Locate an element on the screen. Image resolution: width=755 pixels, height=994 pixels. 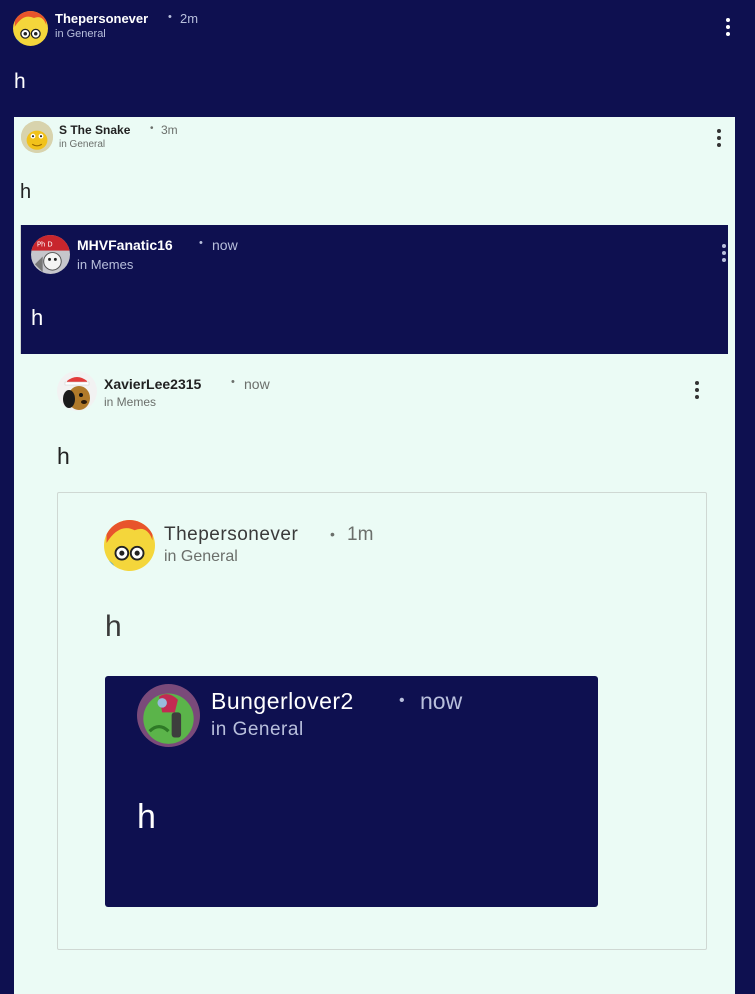
red-character-avatar-icon: Ph D is located at coordinates (50, 254).